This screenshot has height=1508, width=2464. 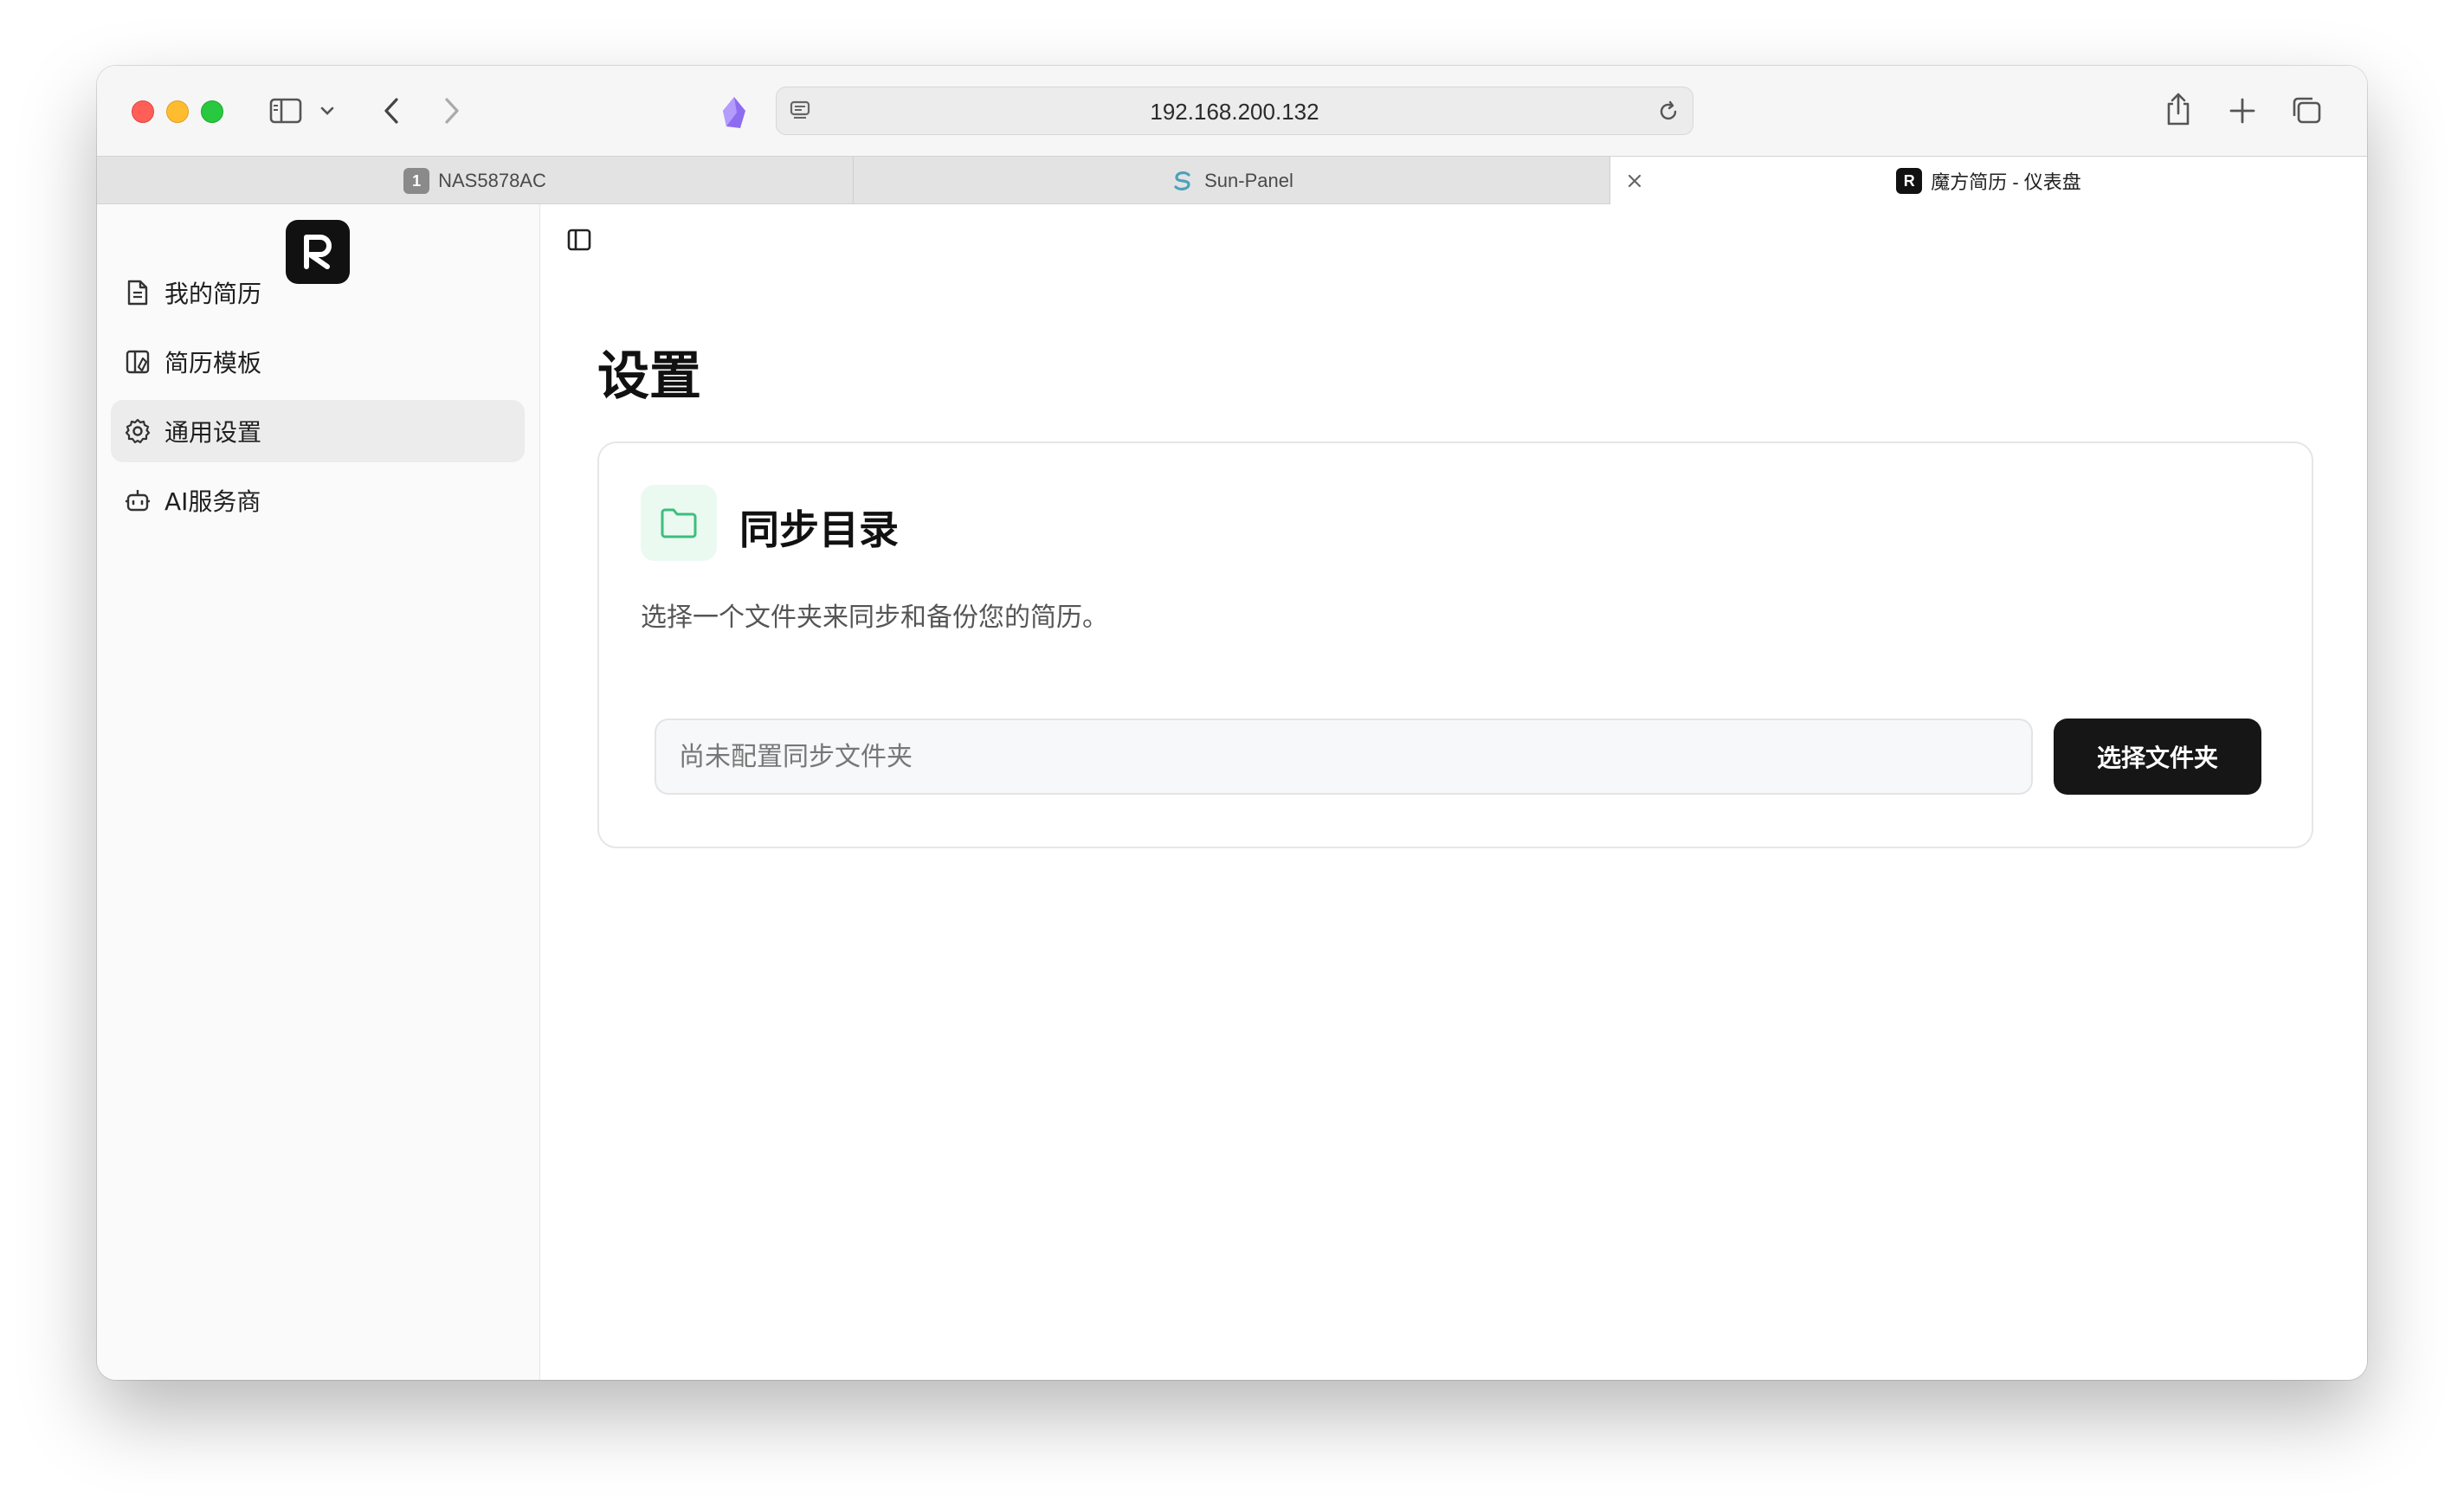 I want to click on extension-crystal-icon, so click(x=734, y=112).